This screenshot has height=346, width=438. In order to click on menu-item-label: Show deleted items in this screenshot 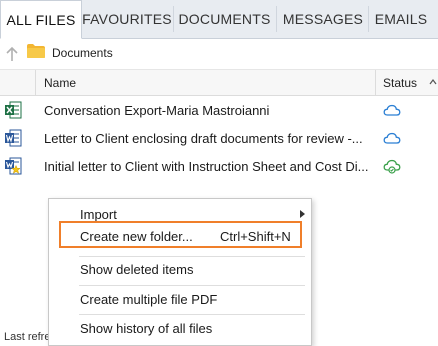, I will do `click(137, 269)`.